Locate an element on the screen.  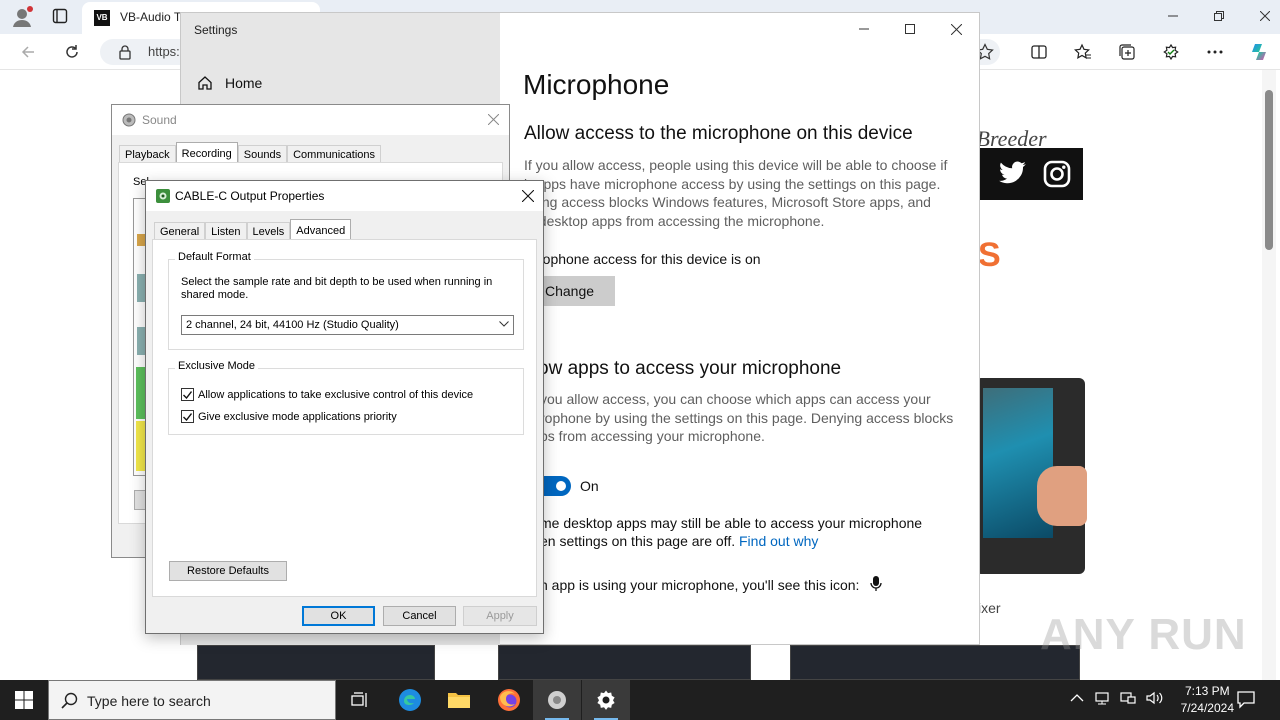
instagram-icon is located at coordinates (1057, 174).